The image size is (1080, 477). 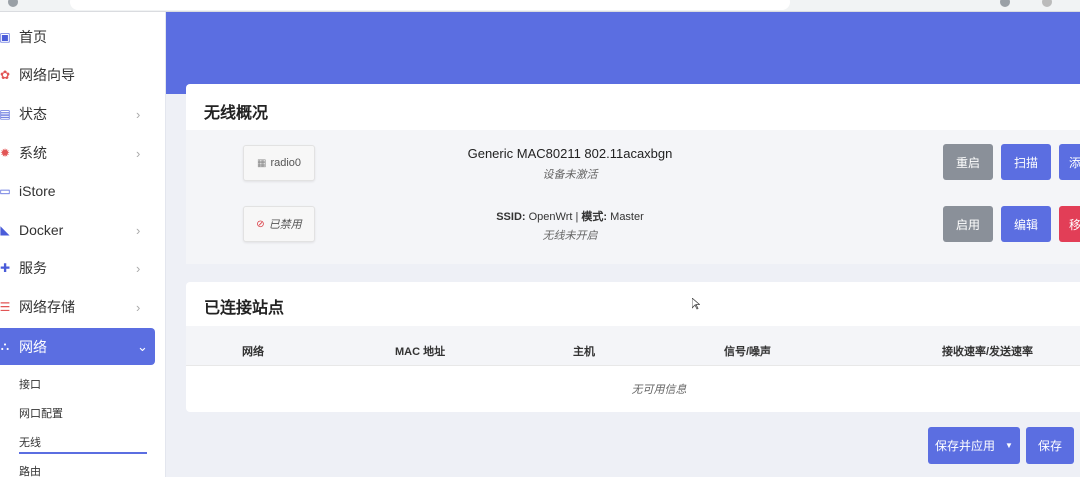 What do you see at coordinates (33, 114) in the screenshot?
I see `sidebar-item-label: 状态` at bounding box center [33, 114].